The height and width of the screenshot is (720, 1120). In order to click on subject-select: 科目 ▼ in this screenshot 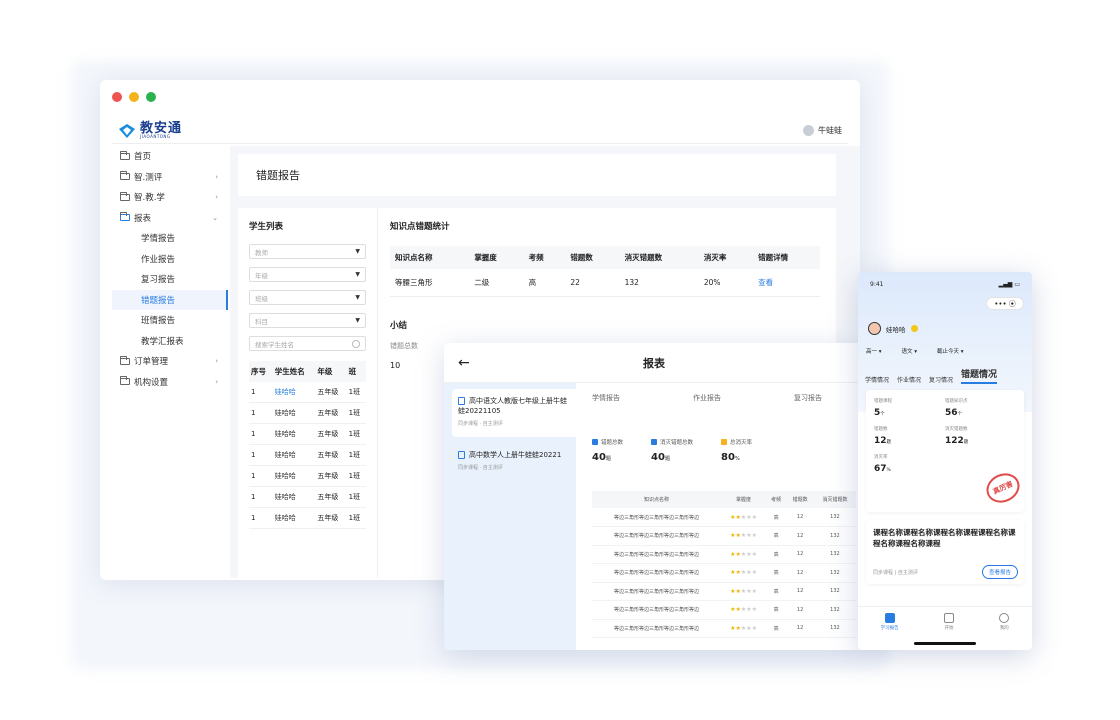, I will do `click(307, 320)`.